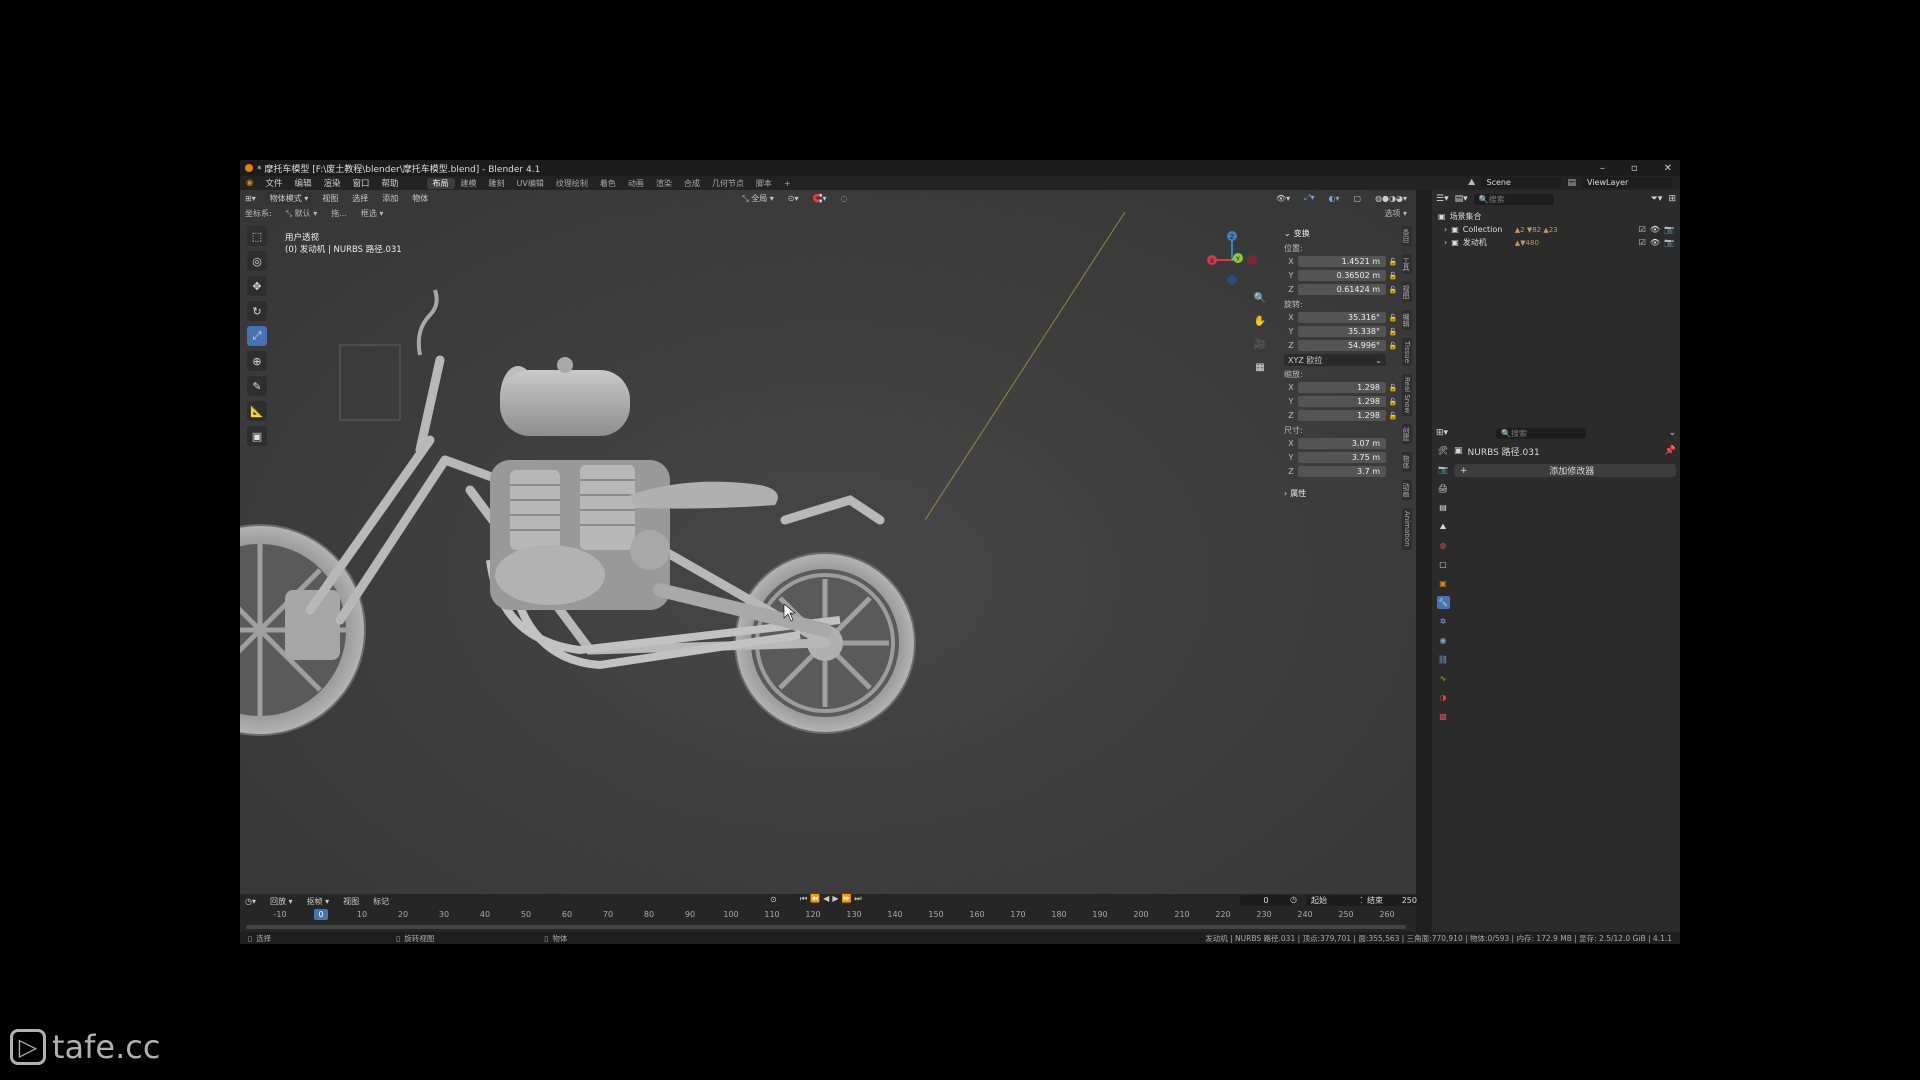 The height and width of the screenshot is (1080, 1920). What do you see at coordinates (1442, 199) in the screenshot?
I see `outliner-editor-icon: ☰▾` at bounding box center [1442, 199].